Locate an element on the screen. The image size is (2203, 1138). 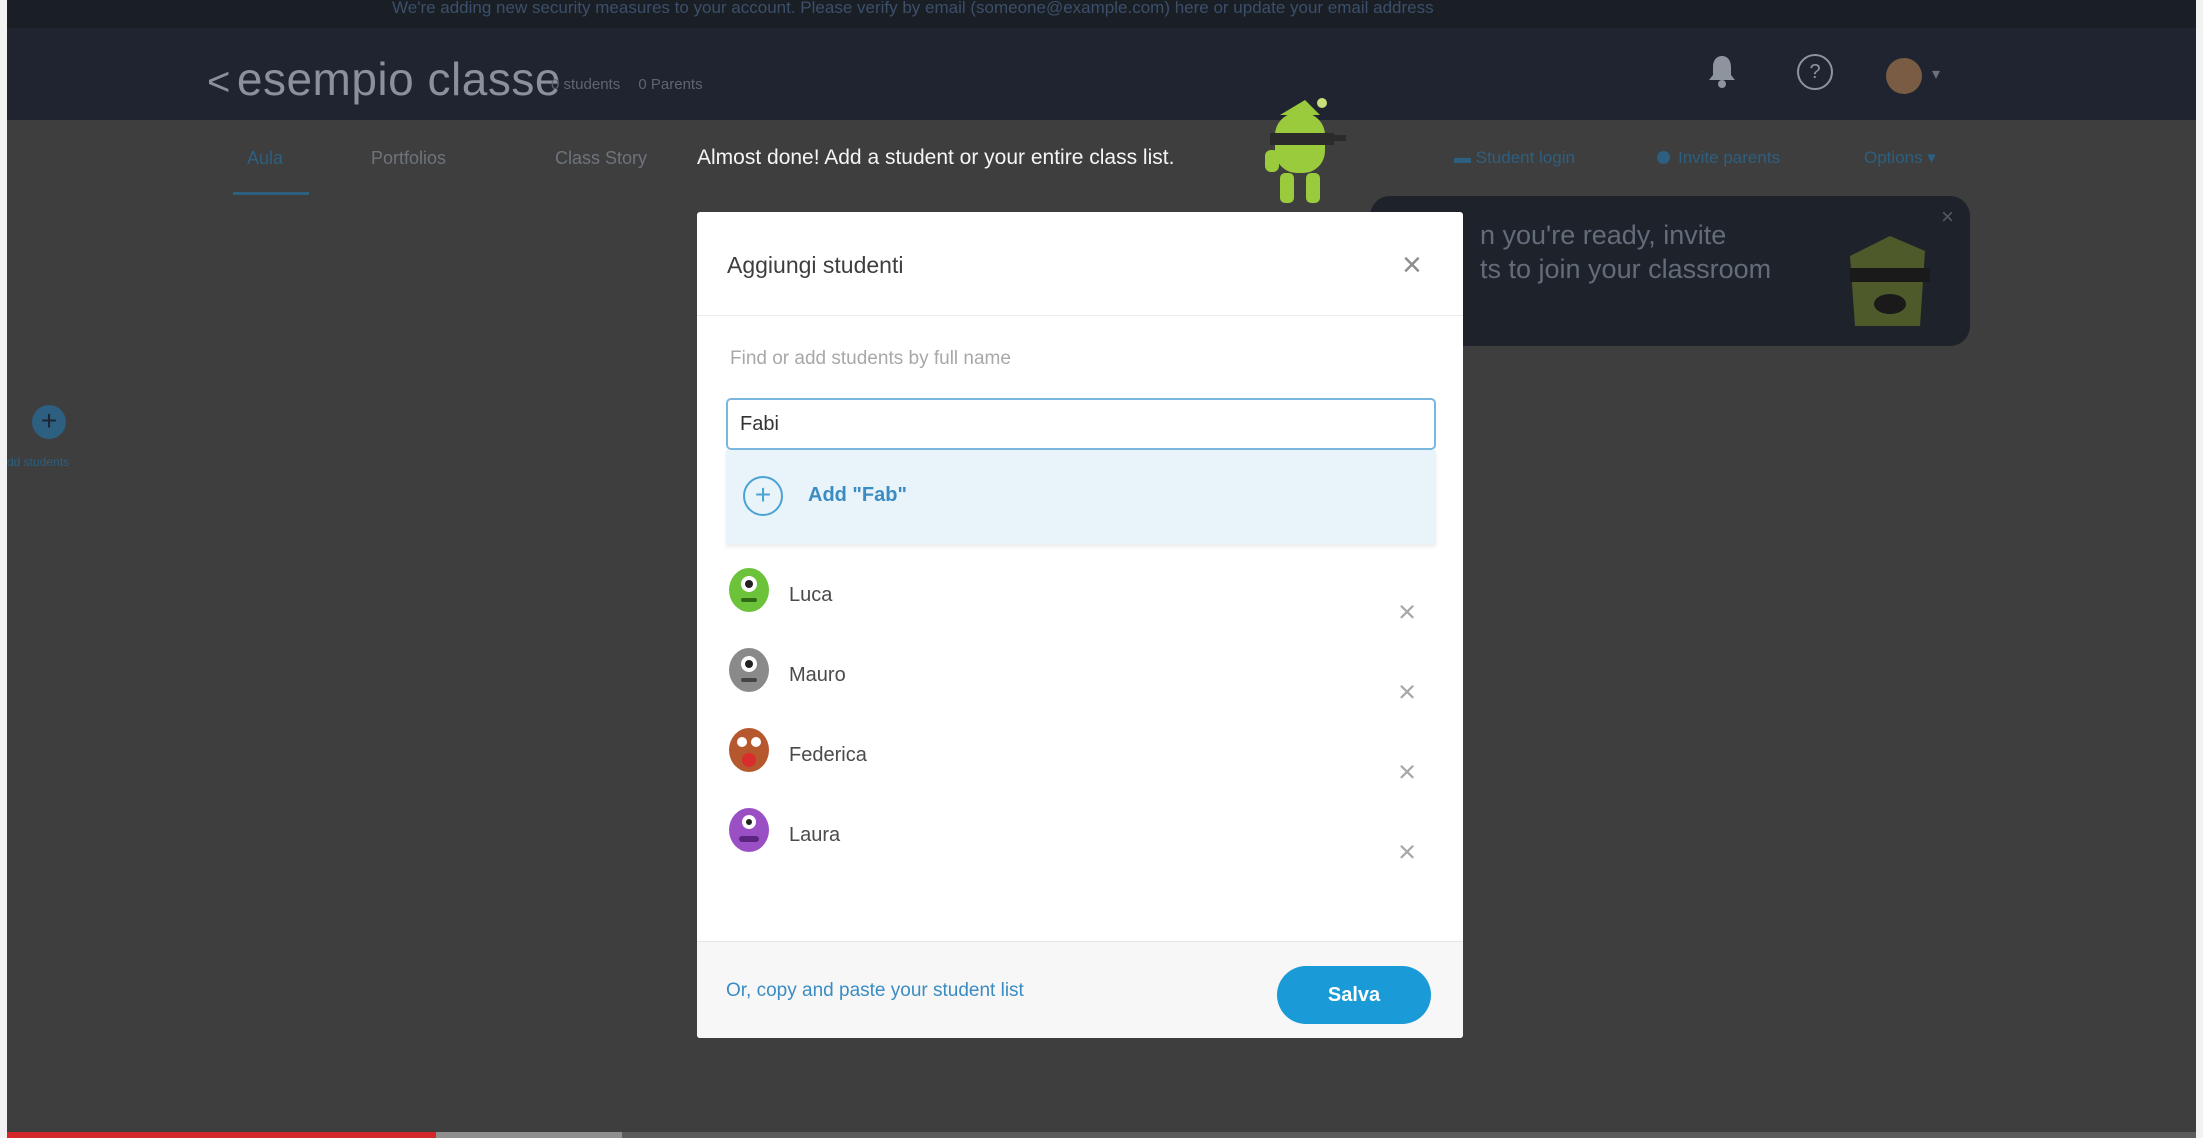
modal-title: Aggiungi studenti is located at coordinates (815, 265).